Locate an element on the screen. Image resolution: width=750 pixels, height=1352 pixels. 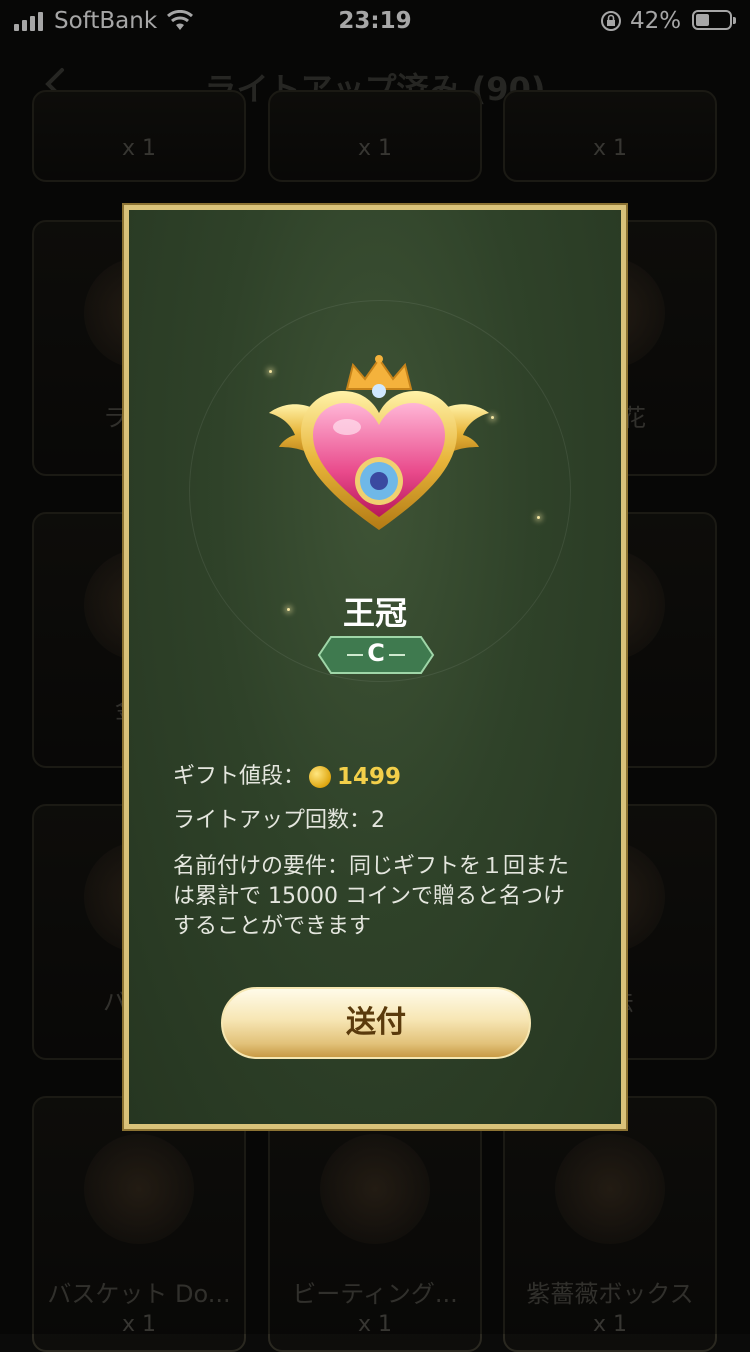
price-value: 1499 is located at coordinates (369, 777).